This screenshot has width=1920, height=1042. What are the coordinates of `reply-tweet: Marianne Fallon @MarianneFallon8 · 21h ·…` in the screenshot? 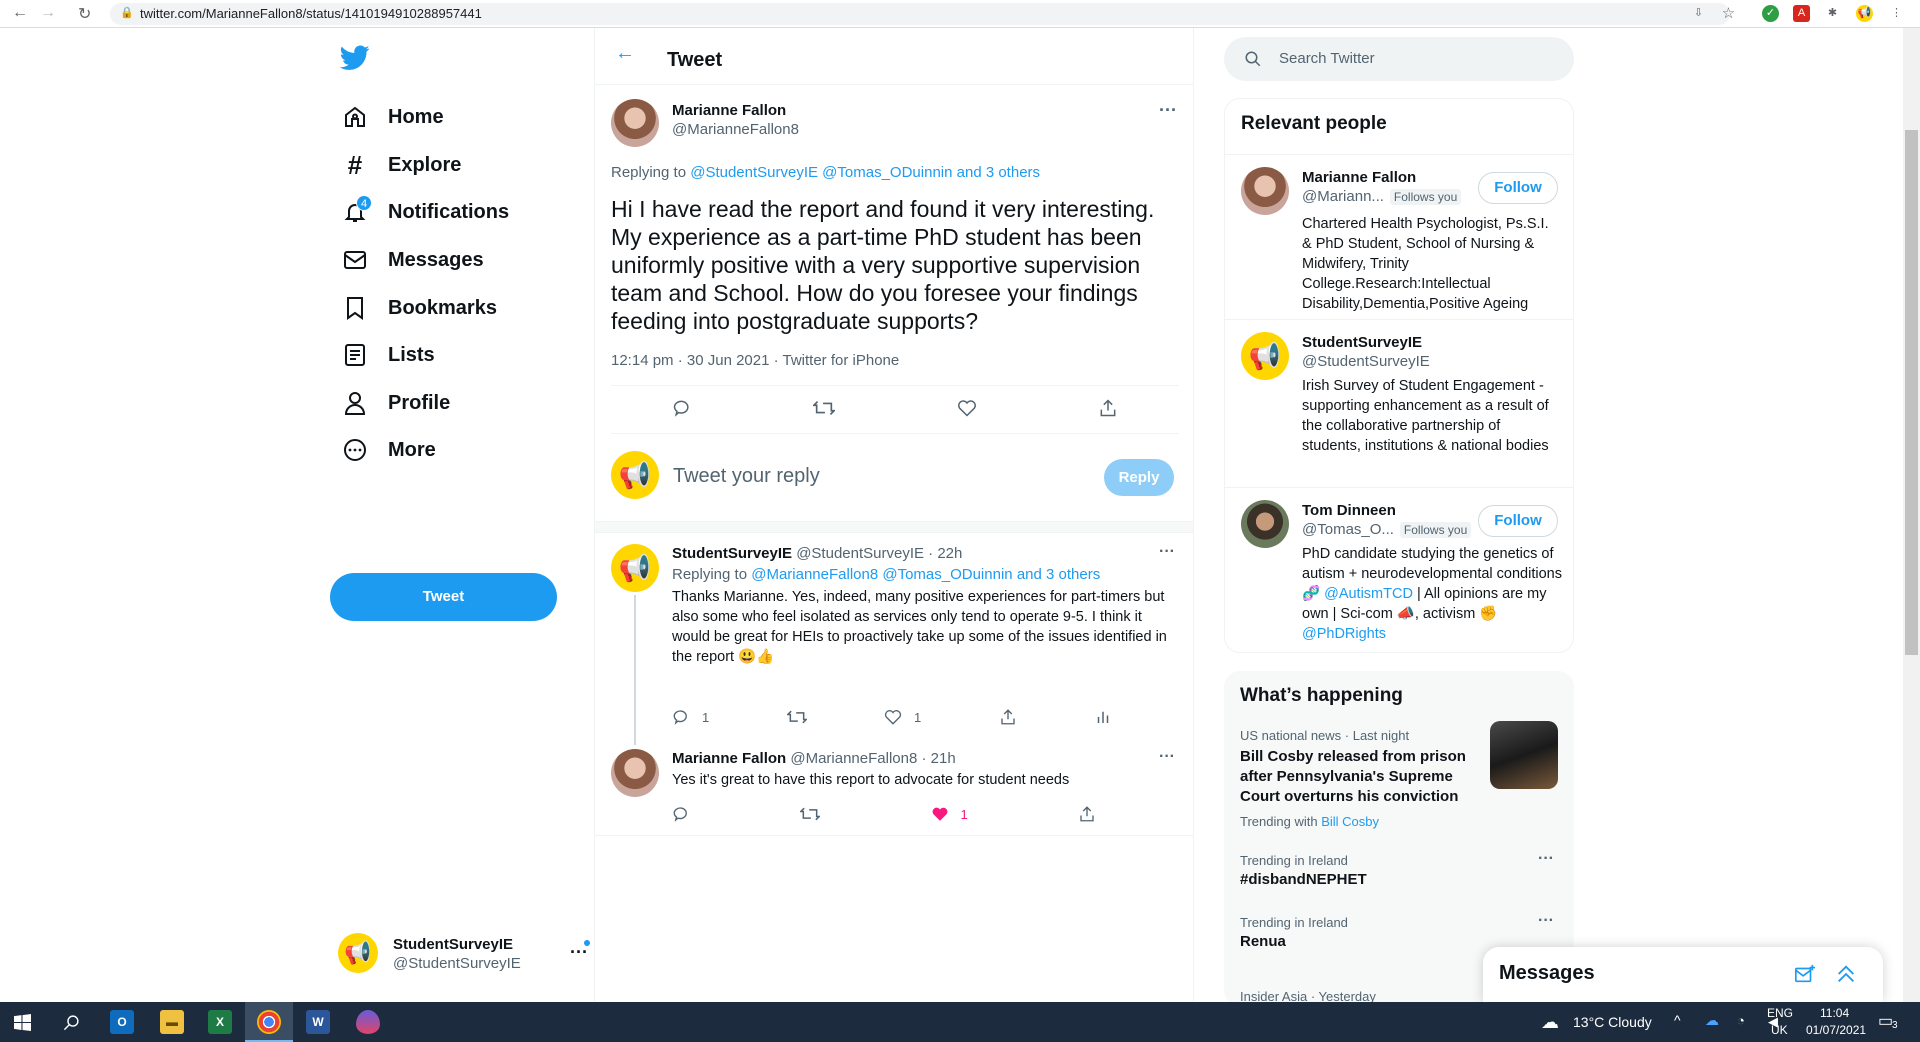 It's located at (894, 789).